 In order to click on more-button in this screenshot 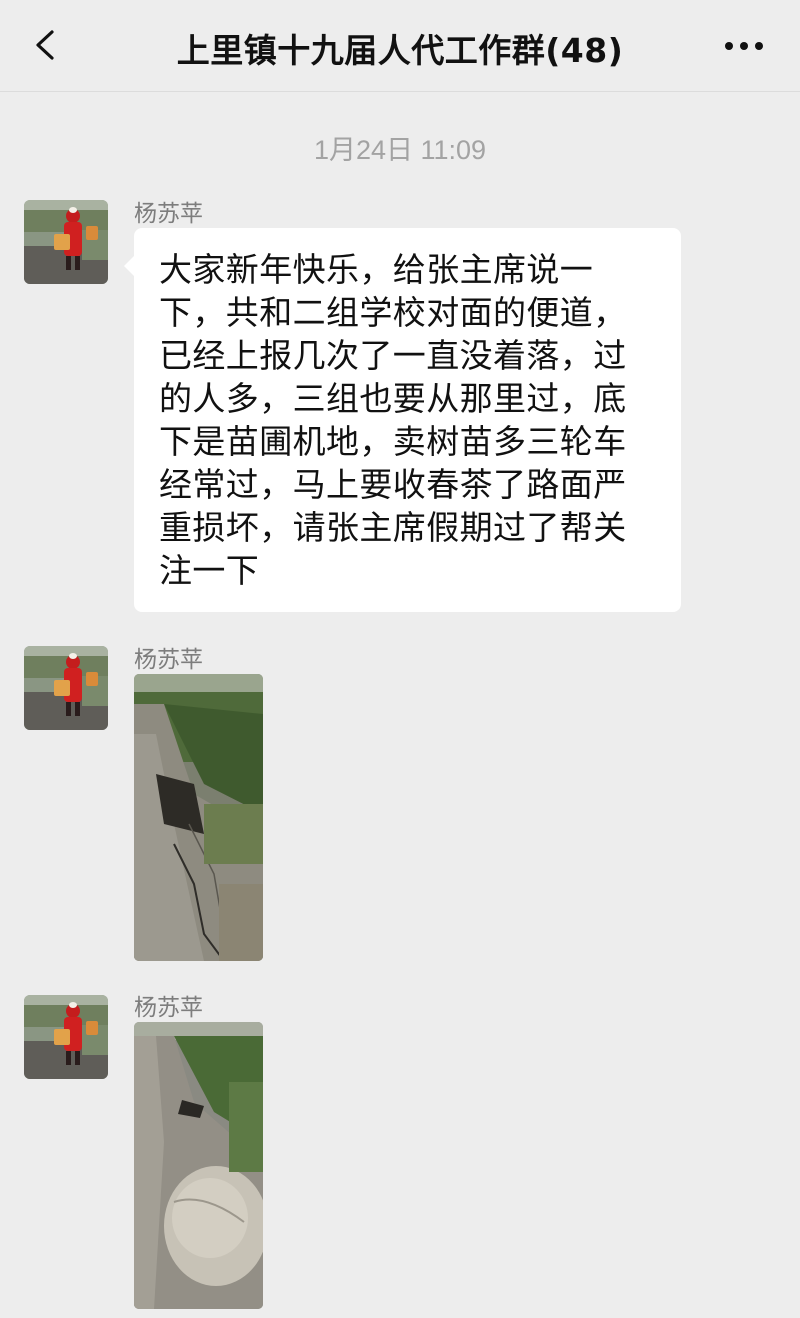, I will do `click(744, 46)`.